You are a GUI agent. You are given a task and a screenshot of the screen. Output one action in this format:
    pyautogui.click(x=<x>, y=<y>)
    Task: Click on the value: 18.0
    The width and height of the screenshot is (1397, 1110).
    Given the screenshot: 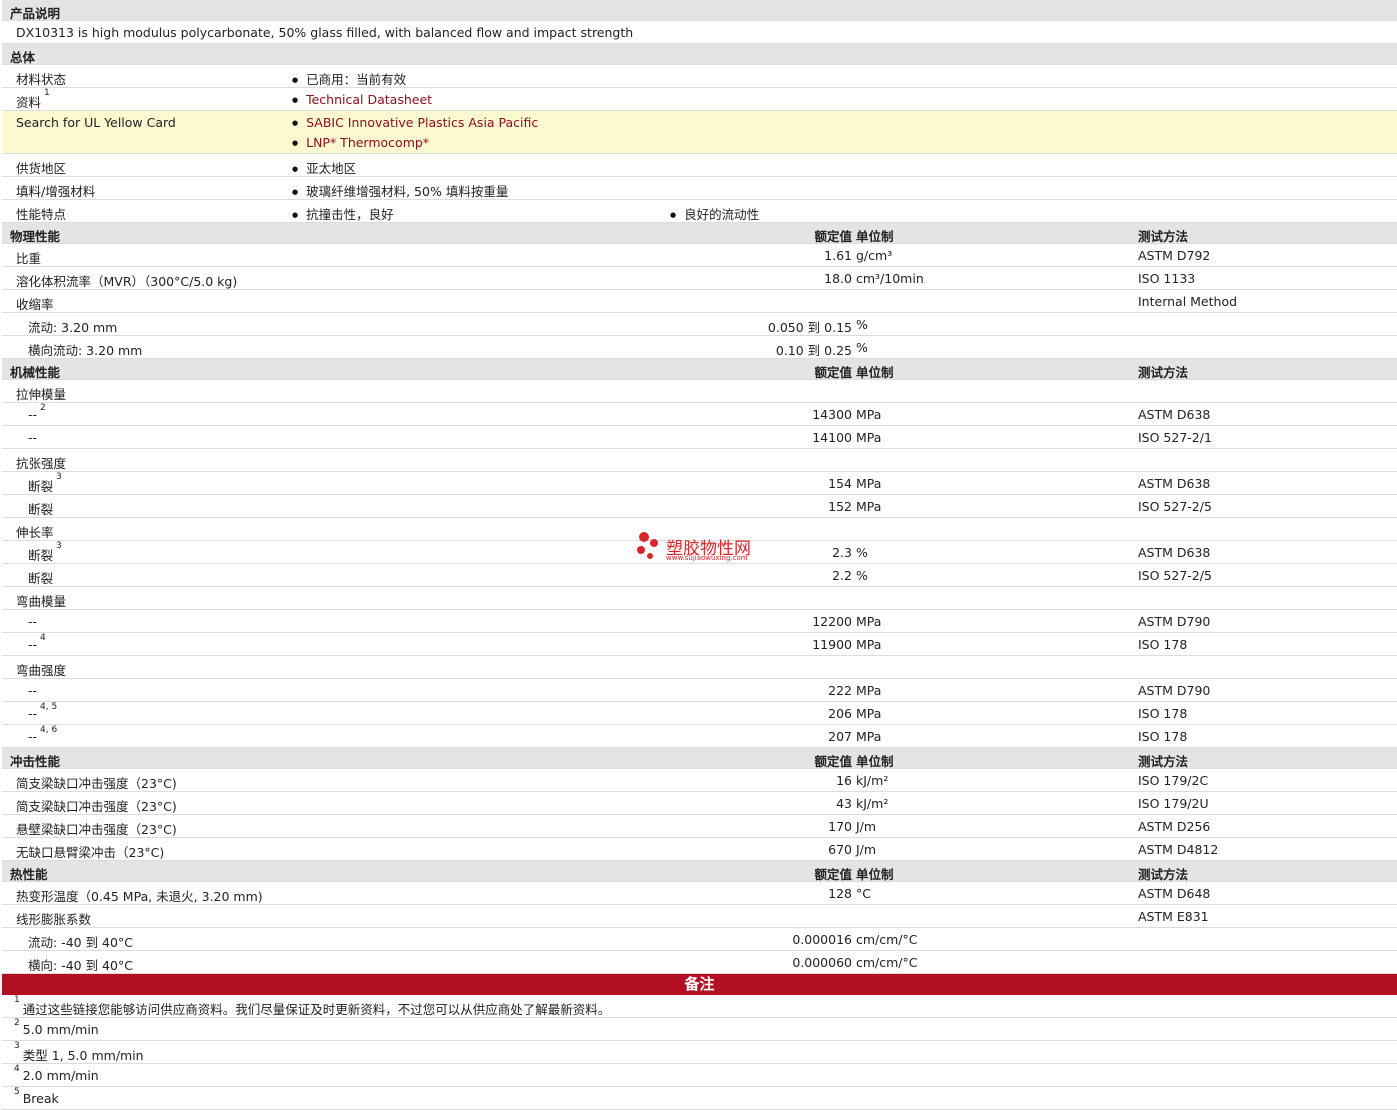 What is the action you would take?
    pyautogui.click(x=838, y=278)
    